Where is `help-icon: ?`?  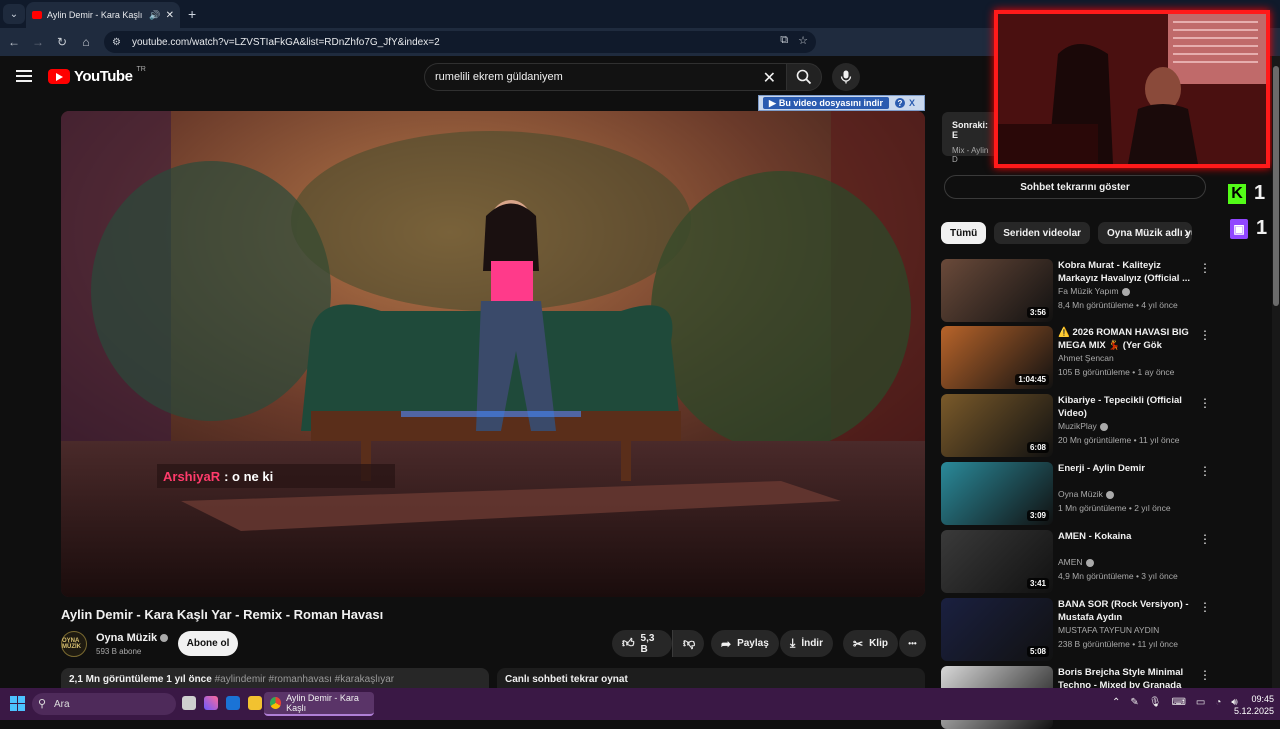
help-icon: ? is located at coordinates (899, 103).